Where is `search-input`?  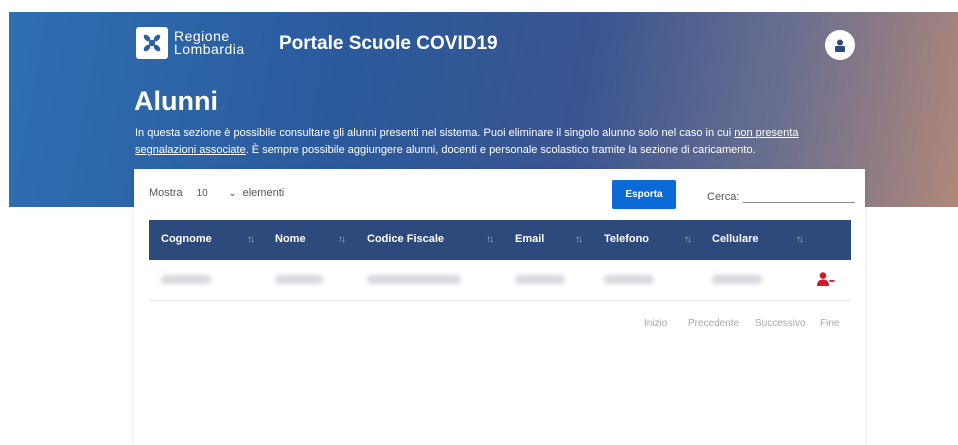 search-input is located at coordinates (799, 192).